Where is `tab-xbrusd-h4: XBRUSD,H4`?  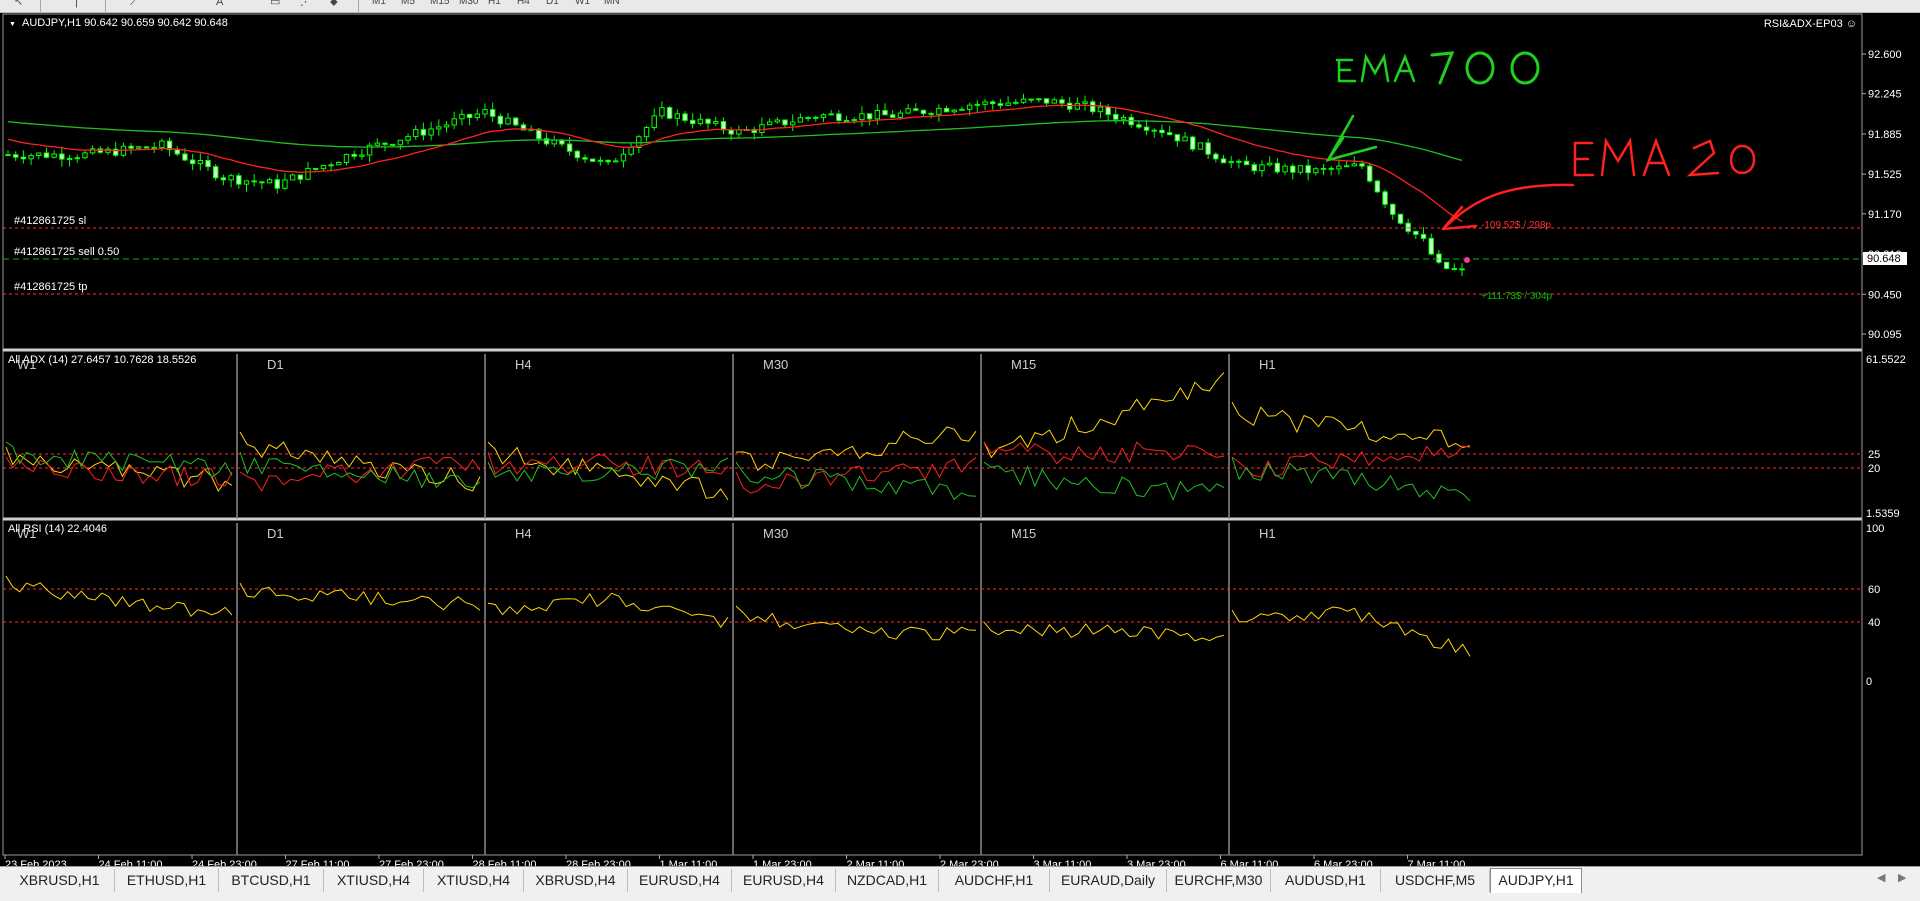
tab-xbrusd-h4: XBRUSD,H4 is located at coordinates (576, 880).